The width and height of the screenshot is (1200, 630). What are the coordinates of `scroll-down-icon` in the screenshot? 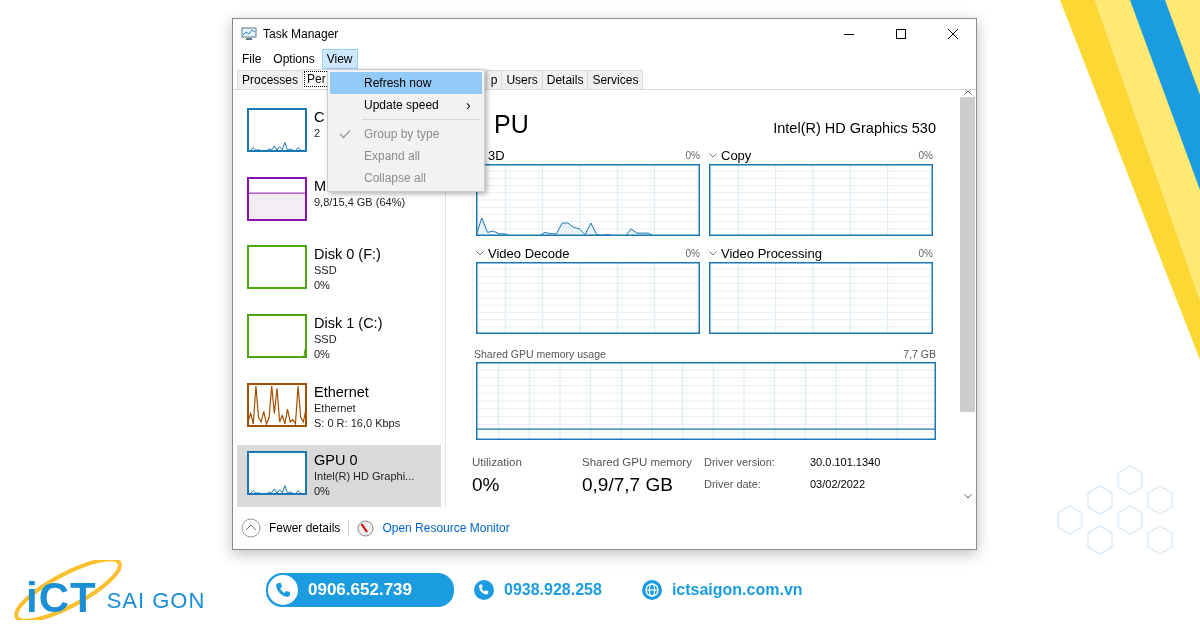 It's located at (967, 496).